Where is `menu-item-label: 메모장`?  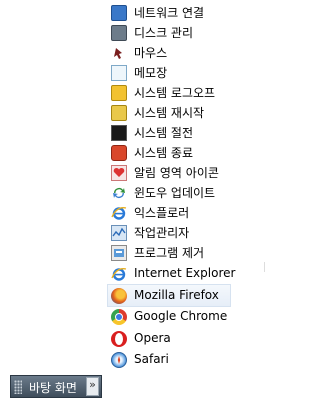
menu-item-label: 메모장 is located at coordinates (151, 73).